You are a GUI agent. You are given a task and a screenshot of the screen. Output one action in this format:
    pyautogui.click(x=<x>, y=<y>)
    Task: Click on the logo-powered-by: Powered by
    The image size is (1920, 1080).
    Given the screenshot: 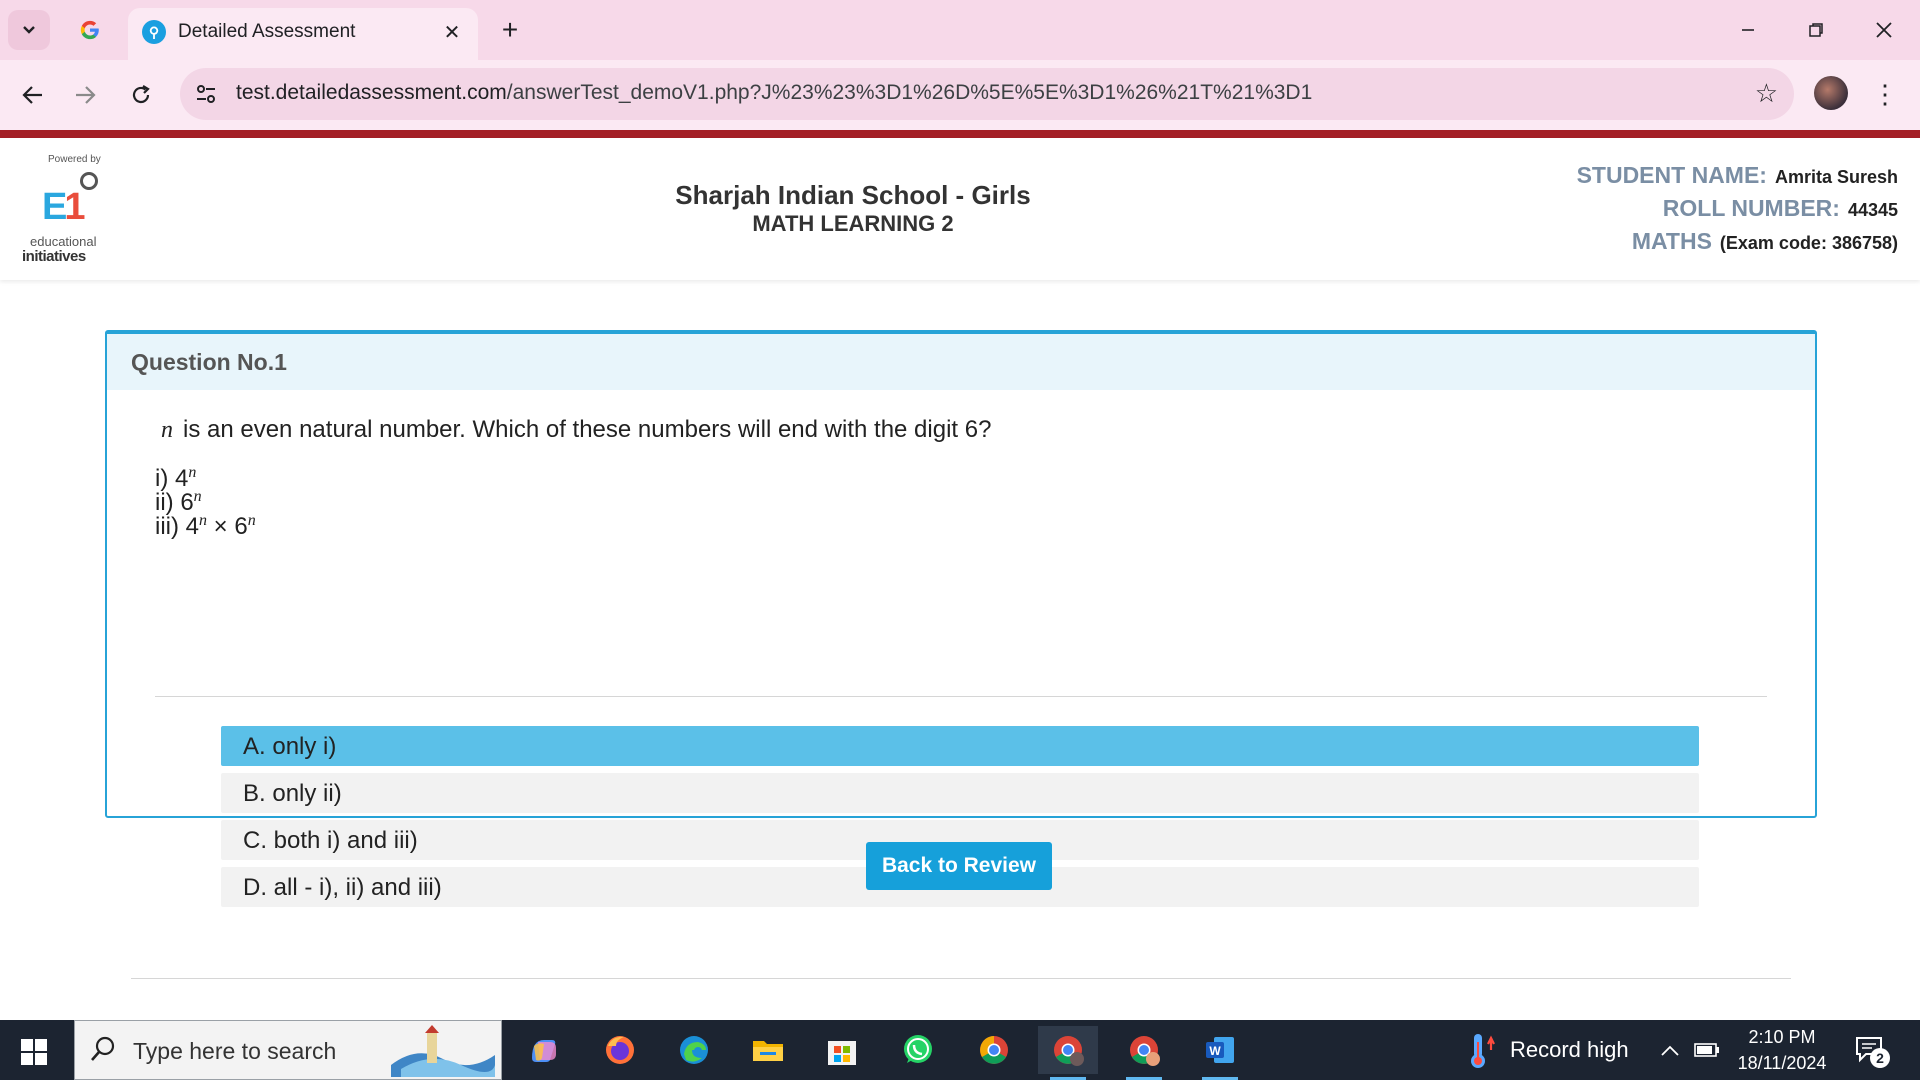 What is the action you would take?
    pyautogui.click(x=74, y=159)
    